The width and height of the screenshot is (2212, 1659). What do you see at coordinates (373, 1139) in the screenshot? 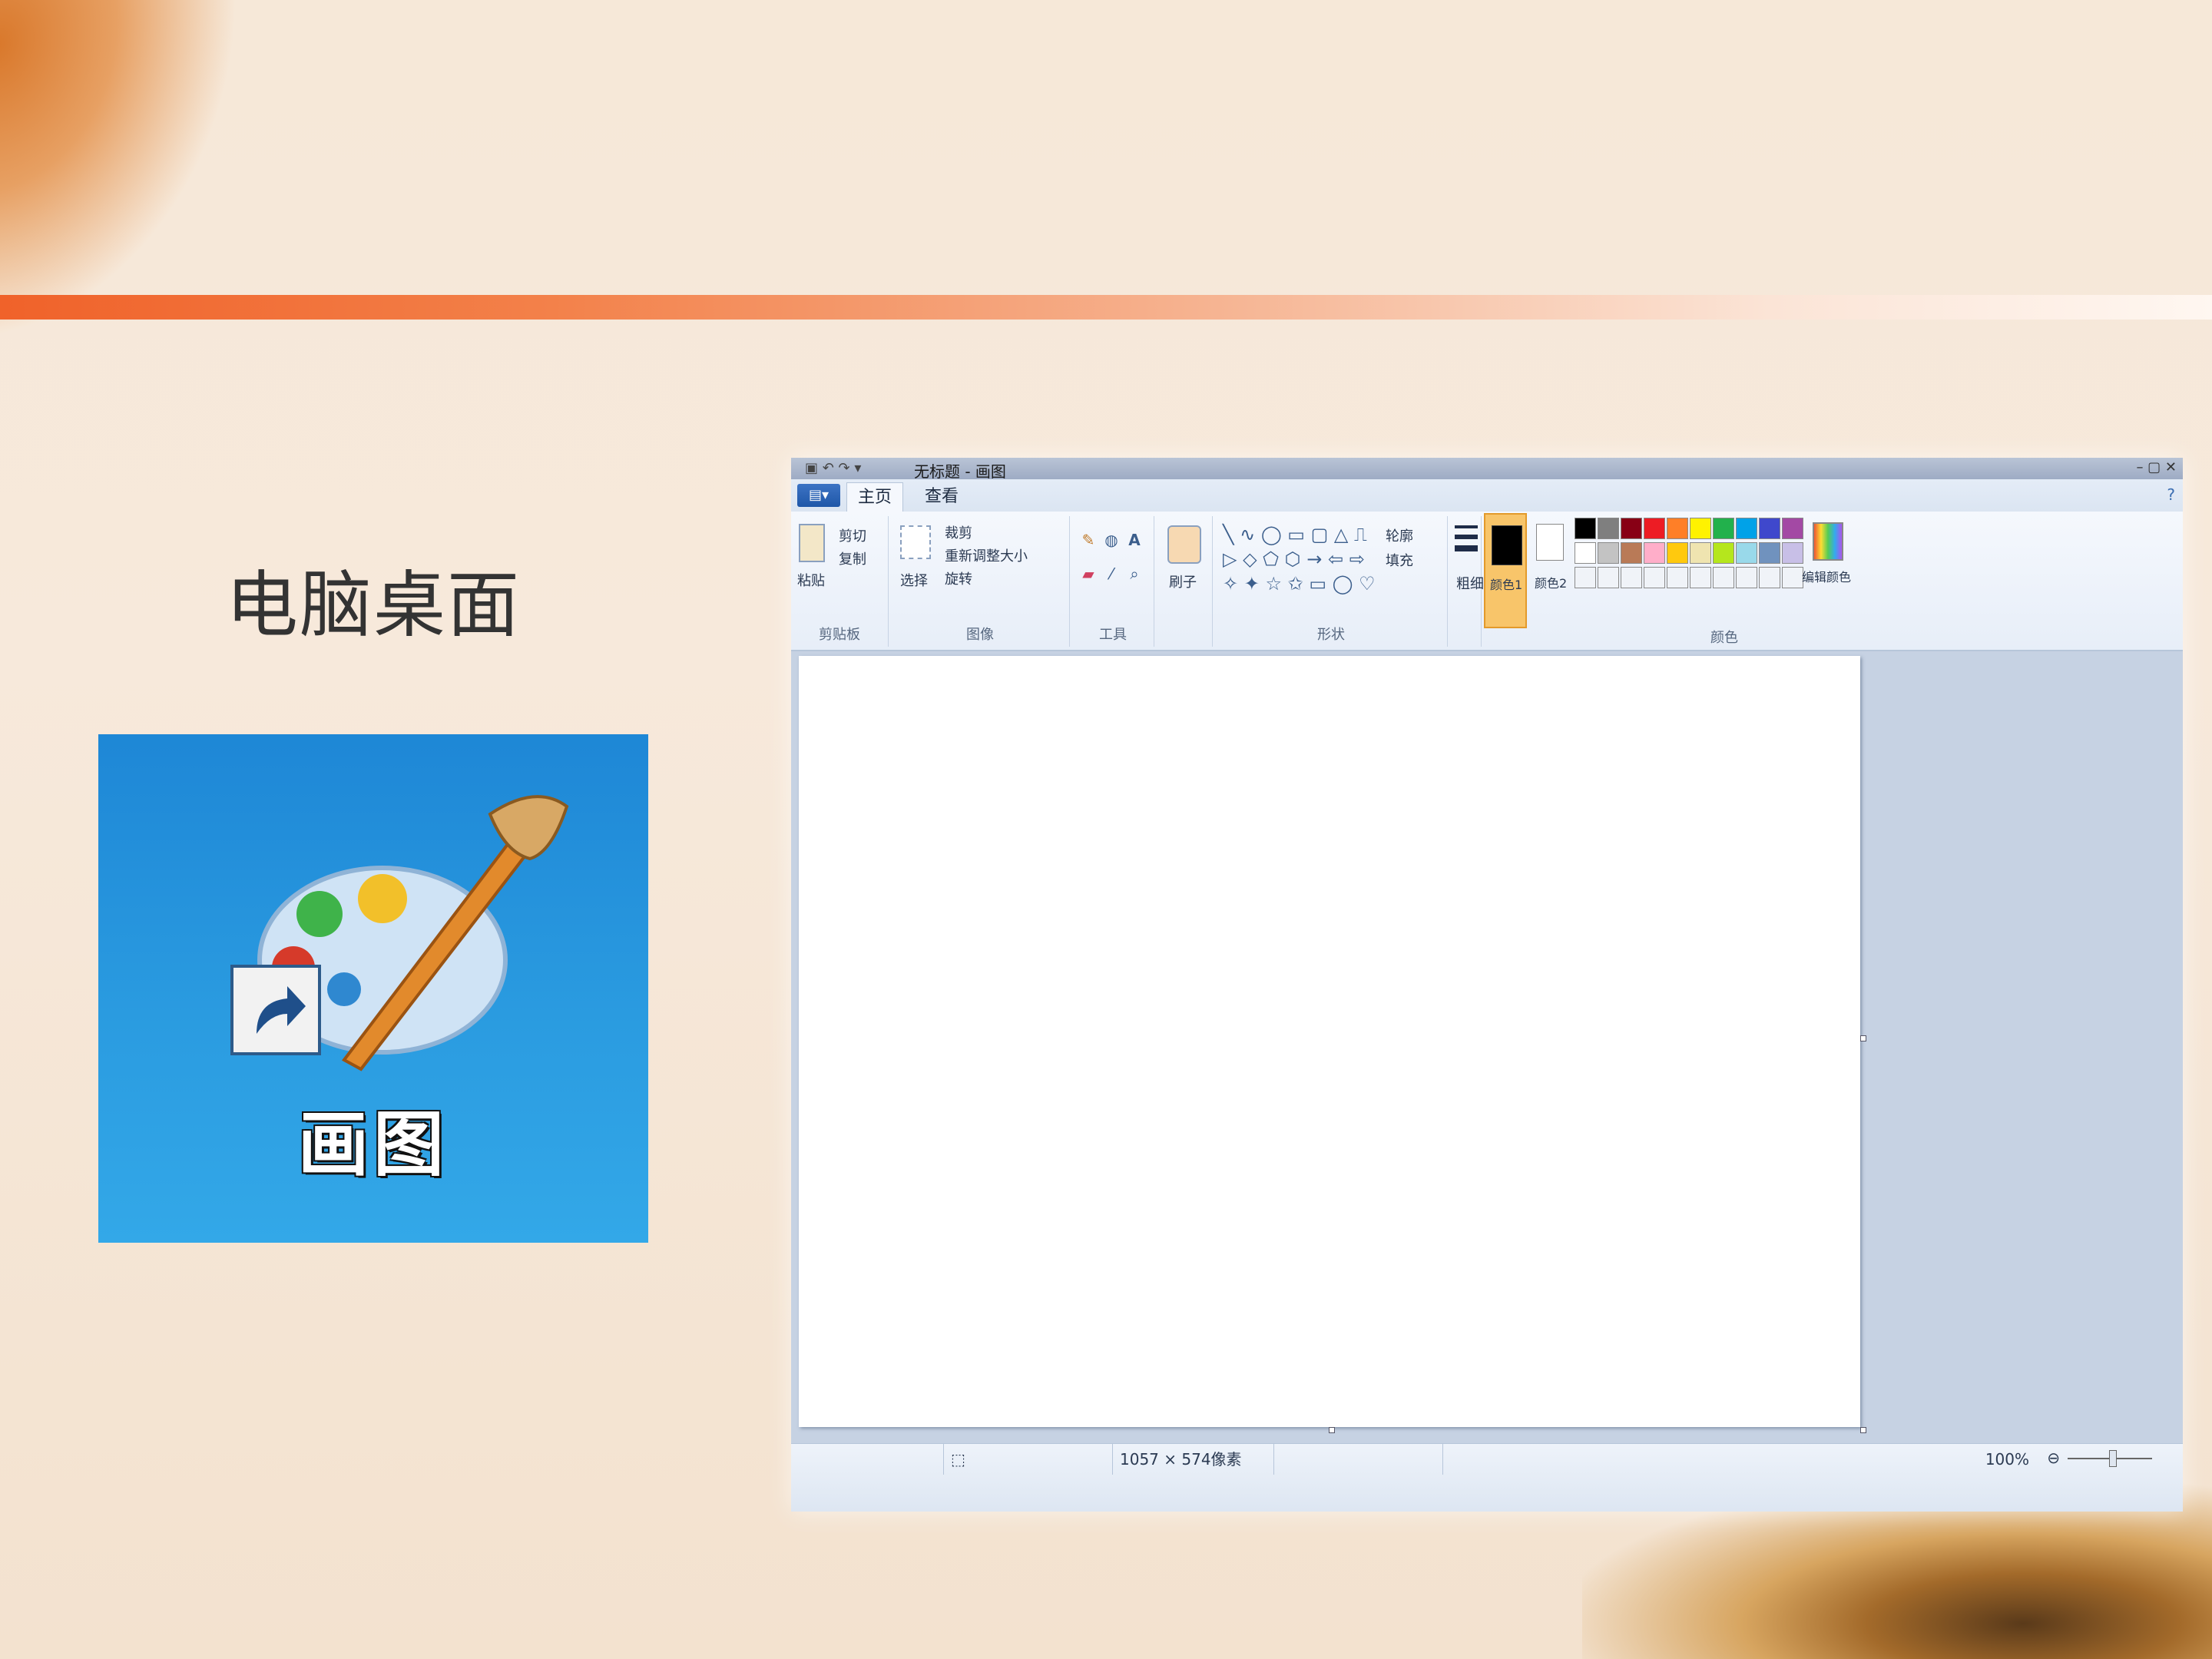
I see `desktop-icon-label: 画图` at bounding box center [373, 1139].